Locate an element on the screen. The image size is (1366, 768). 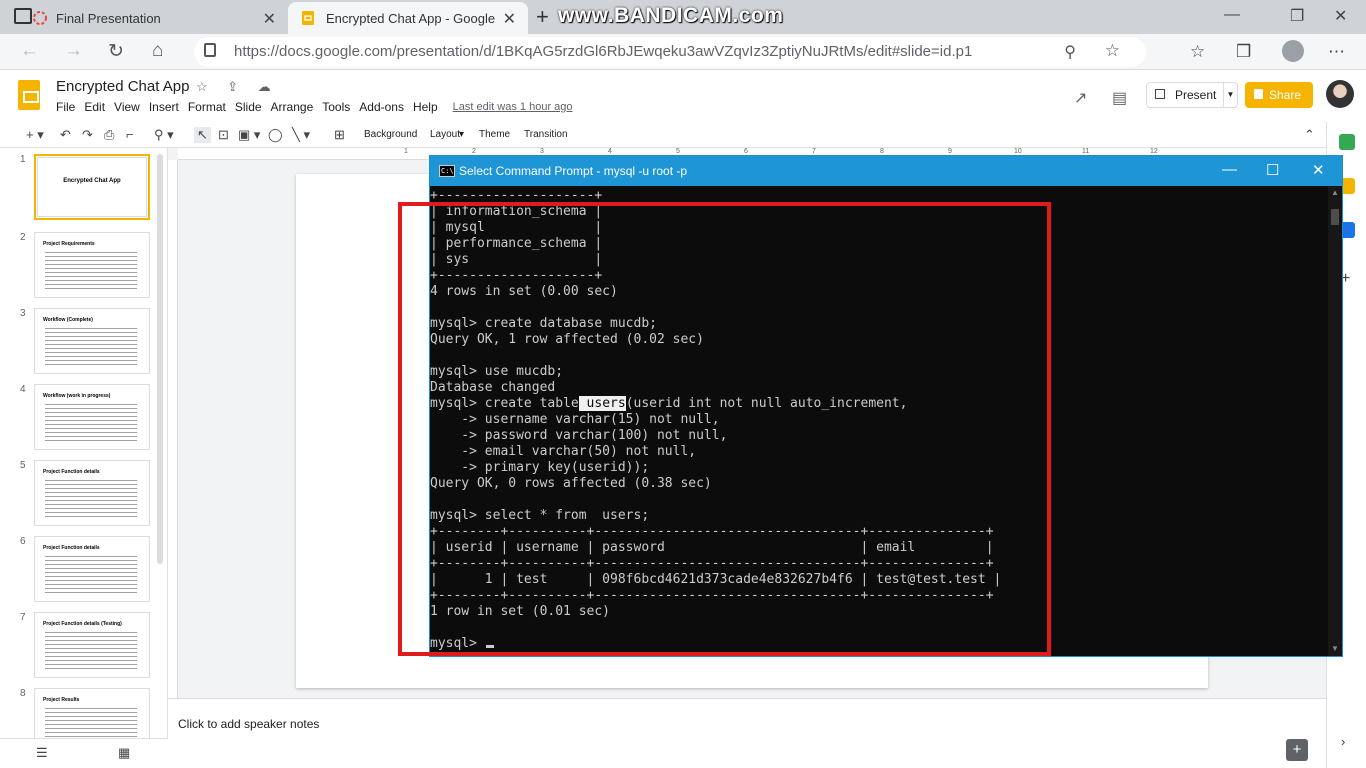
tab-final-presentation: Final Presentation ✕ is located at coordinates (144, 18).